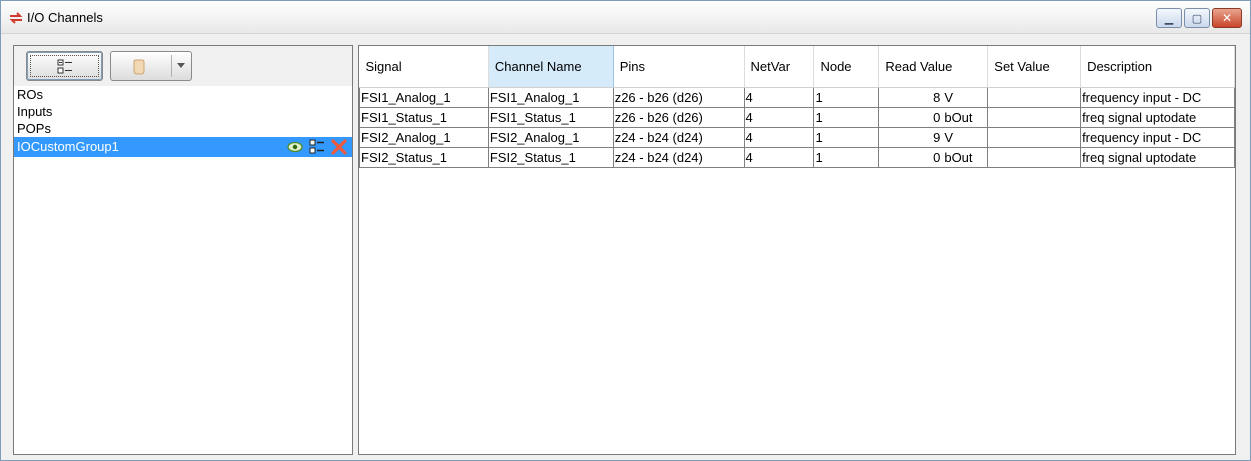 This screenshot has width=1251, height=461. Describe the element at coordinates (779, 67) in the screenshot. I see `column-header-netvar: NetVar` at that location.